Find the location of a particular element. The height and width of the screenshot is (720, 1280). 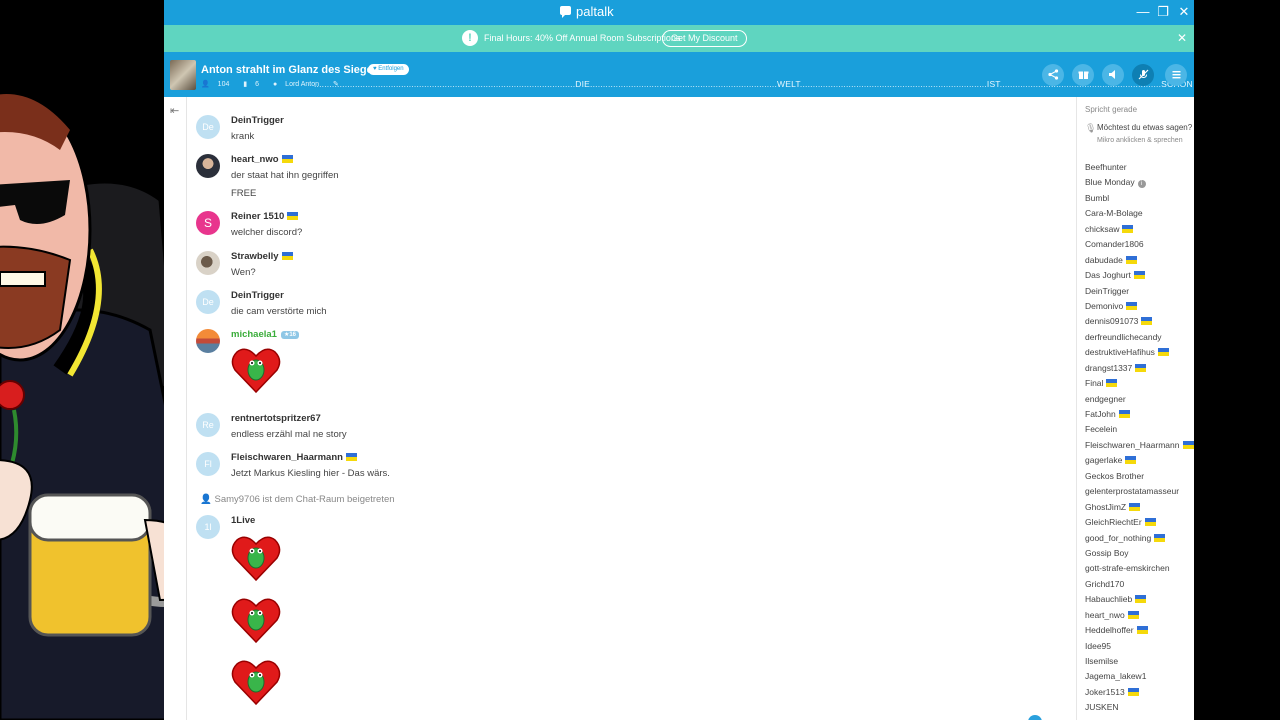

user-list-name: Final is located at coordinates (1094, 383).